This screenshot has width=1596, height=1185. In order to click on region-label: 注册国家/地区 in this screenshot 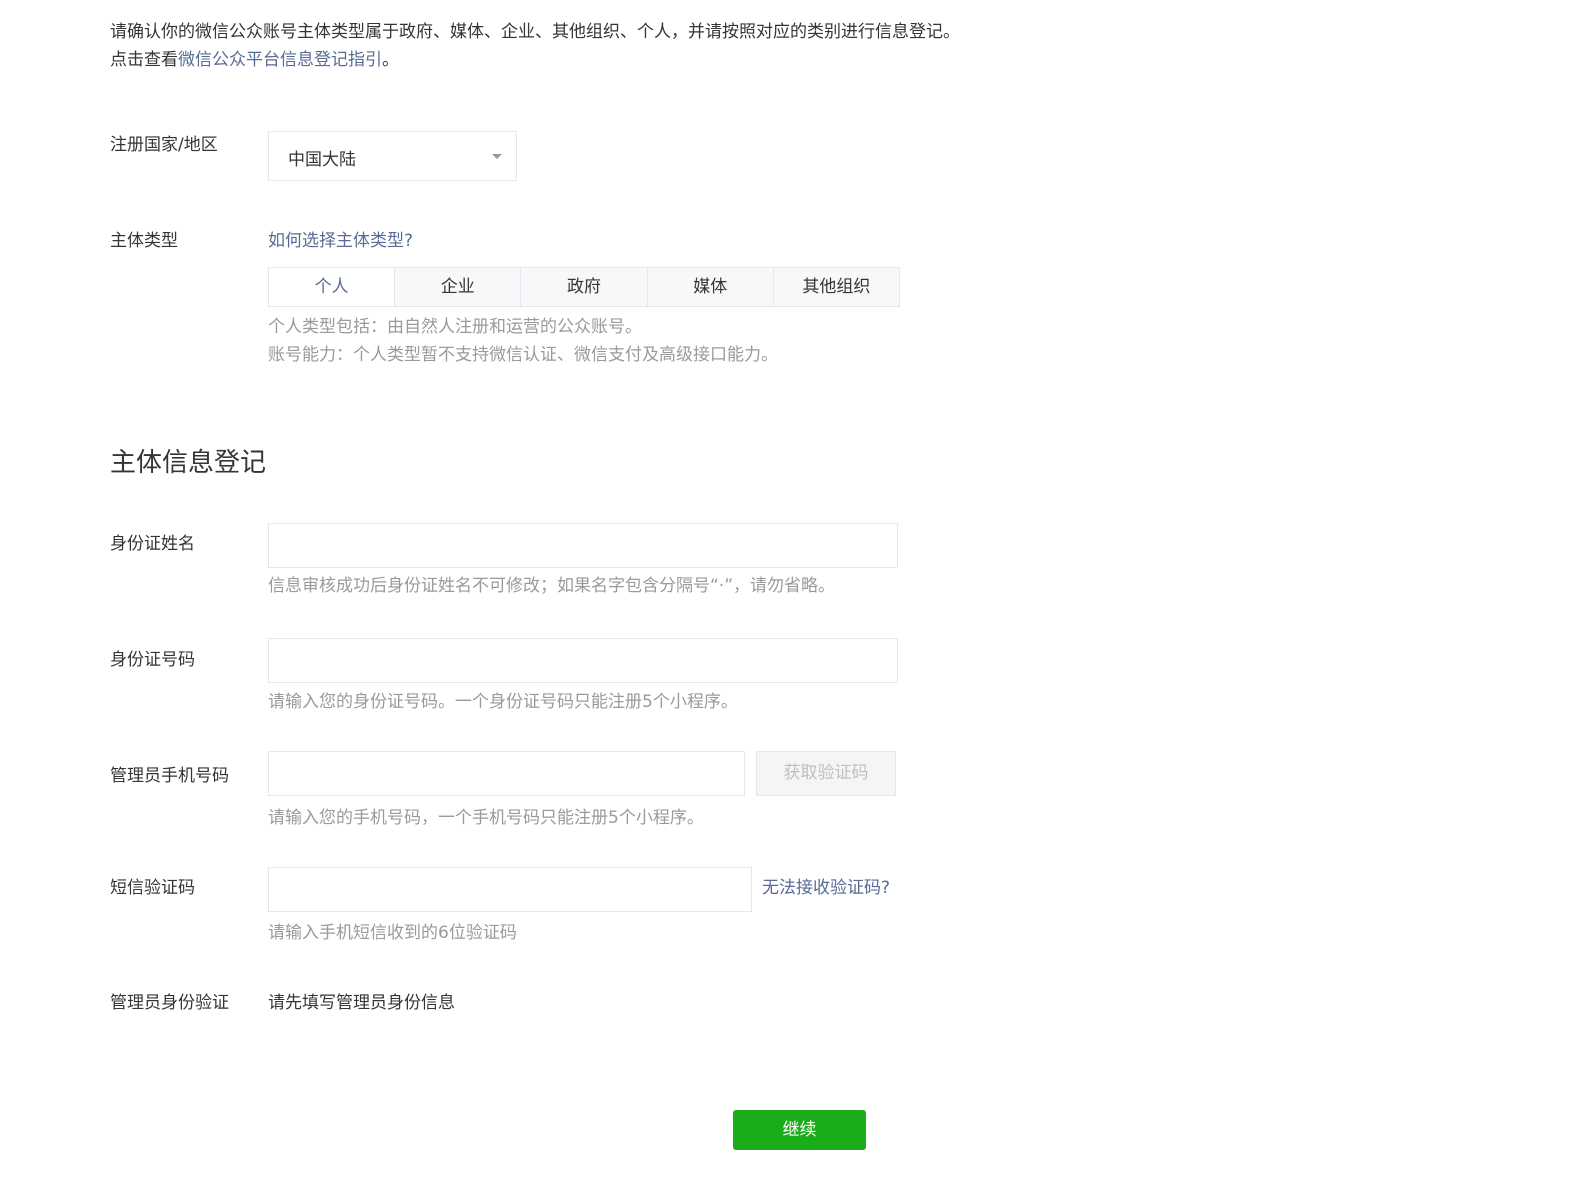, I will do `click(164, 145)`.